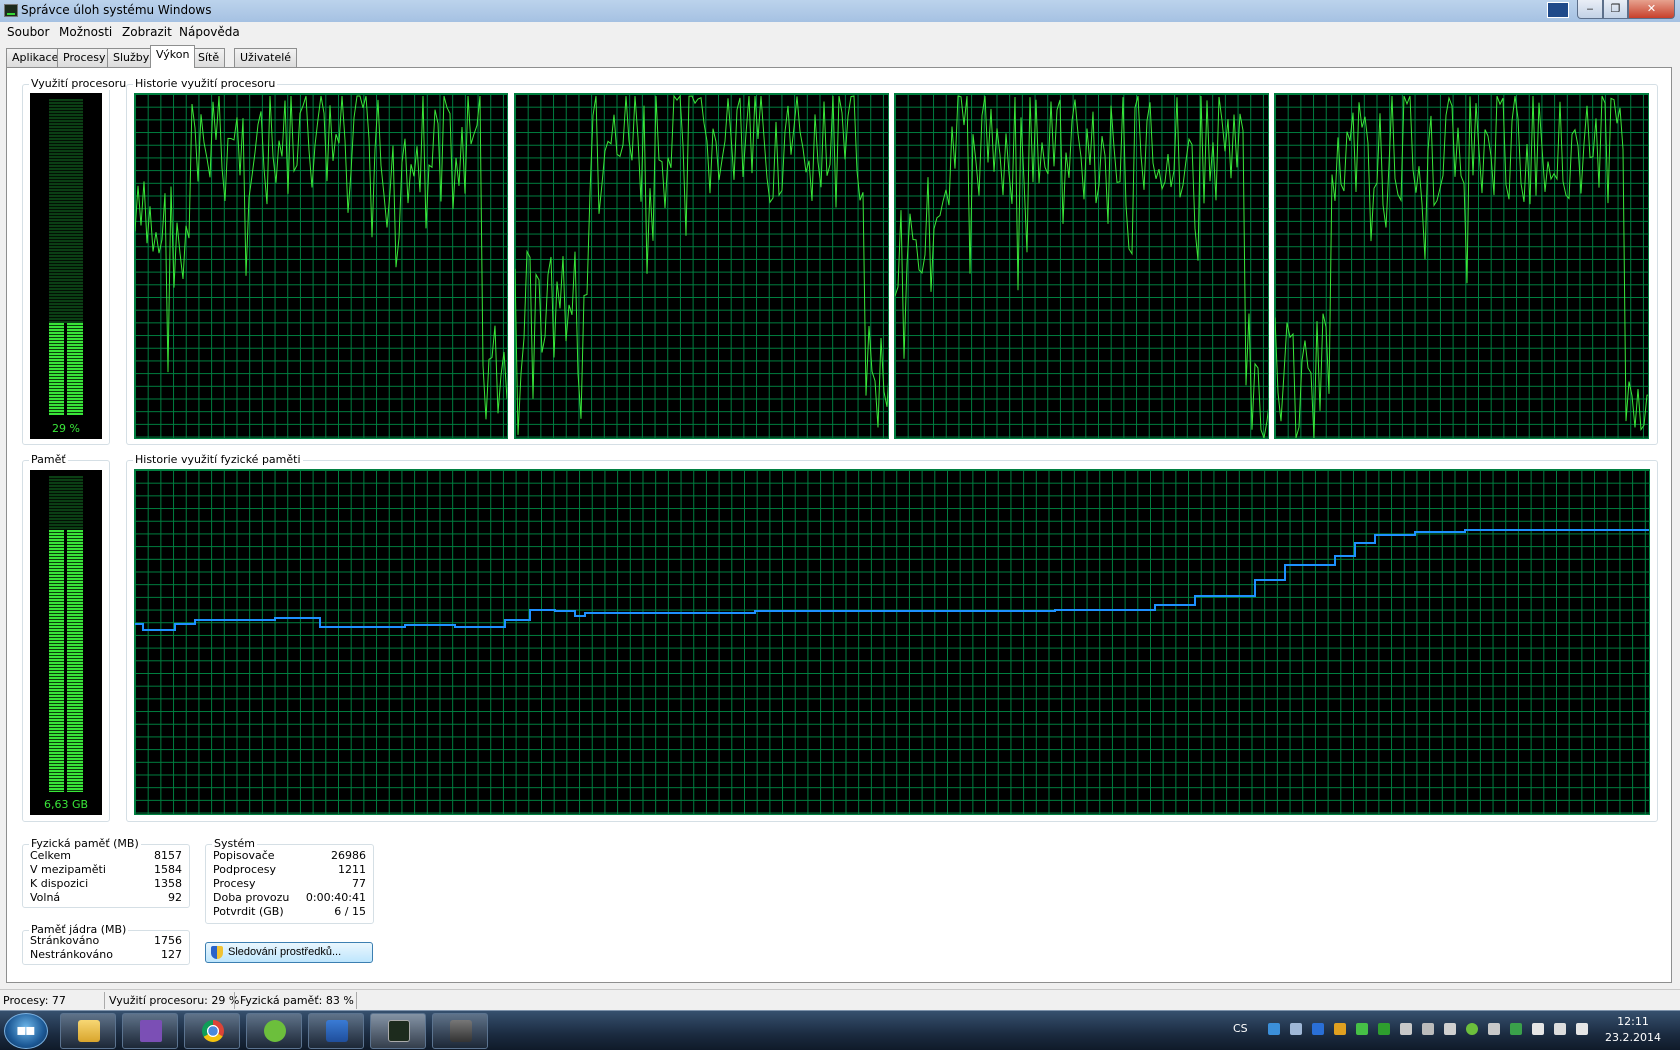 The width and height of the screenshot is (1680, 1050). Describe the element at coordinates (1582, 1029) in the screenshot. I see `volume-icon` at that location.